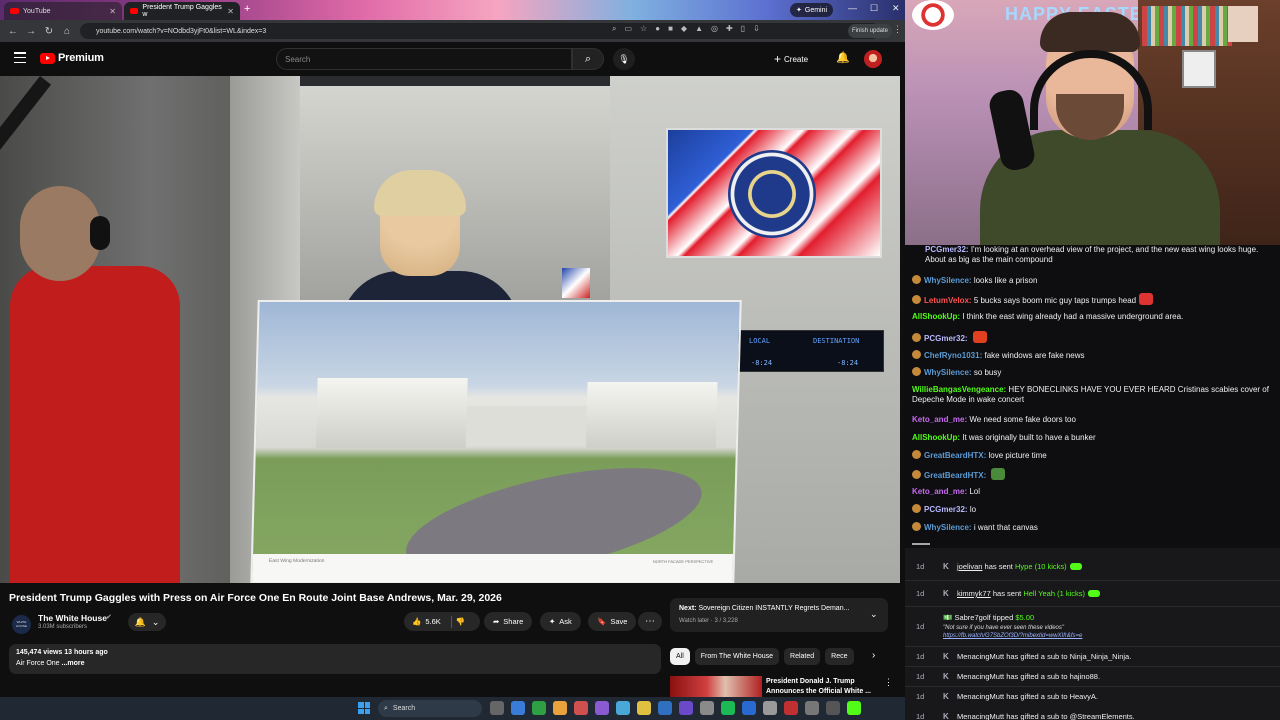 This screenshot has height=720, width=1280. I want to click on show-more-link: ...more, so click(73, 663).